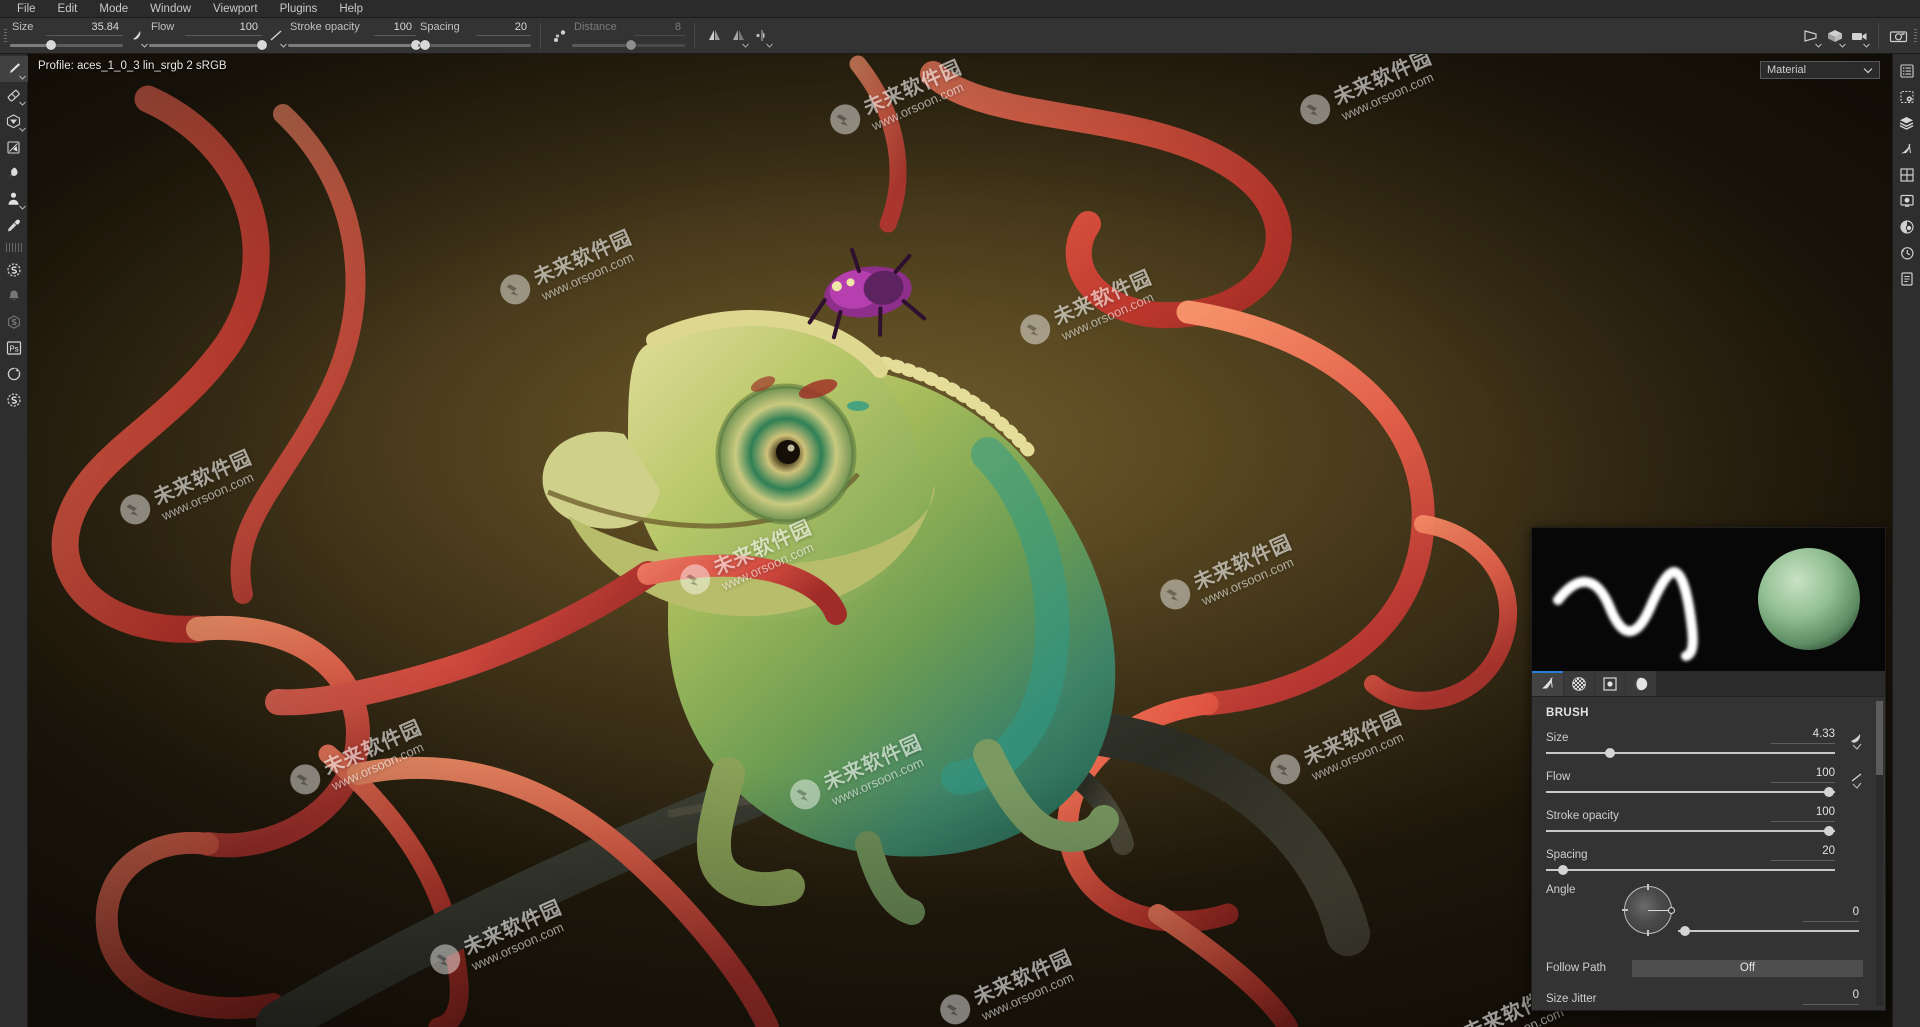 The width and height of the screenshot is (1920, 1027). What do you see at coordinates (738, 36) in the screenshot?
I see `radial-symmetry-icon` at bounding box center [738, 36].